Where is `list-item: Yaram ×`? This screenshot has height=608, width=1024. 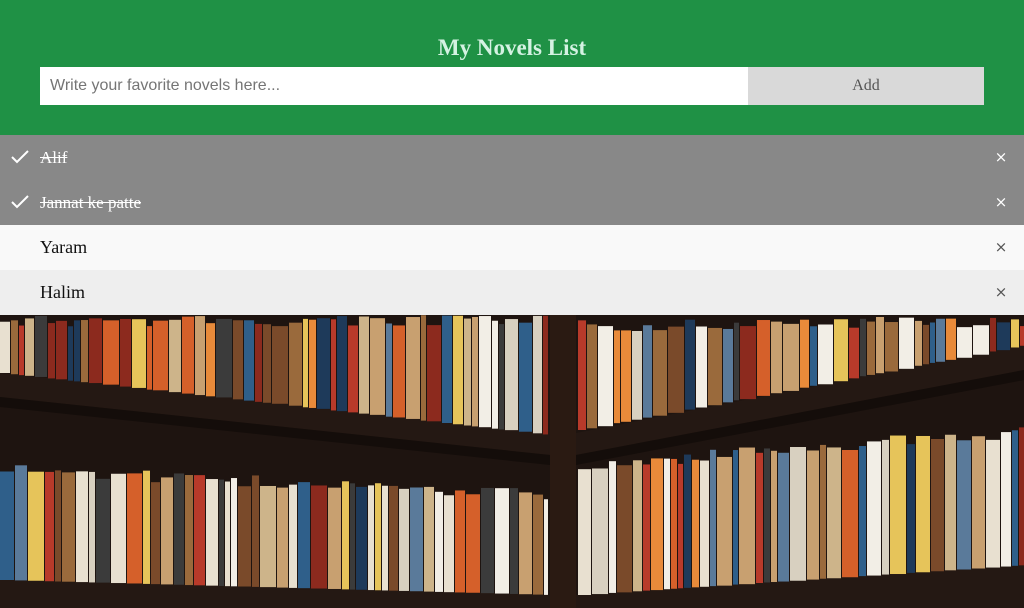 list-item: Yaram × is located at coordinates (512, 247).